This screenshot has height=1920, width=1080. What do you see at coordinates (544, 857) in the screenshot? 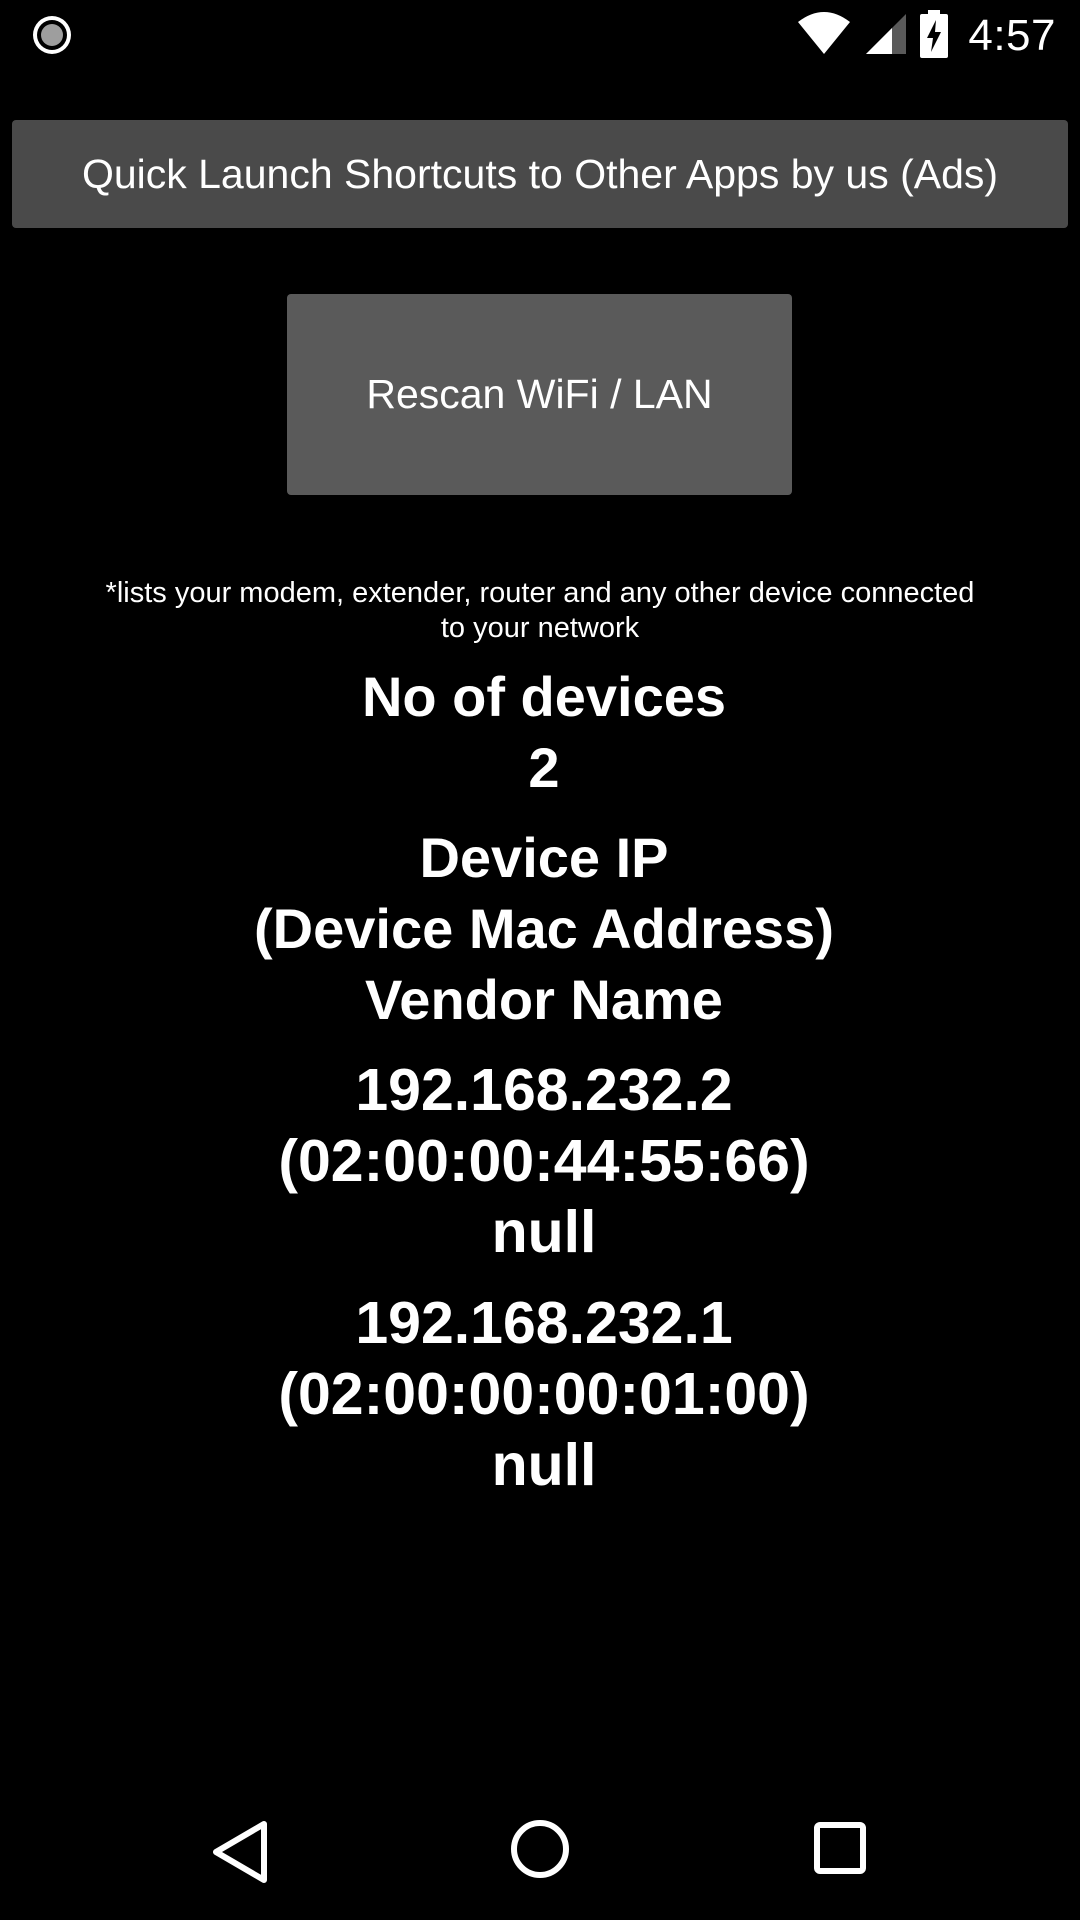
I see `header-device-ip: Device IP` at bounding box center [544, 857].